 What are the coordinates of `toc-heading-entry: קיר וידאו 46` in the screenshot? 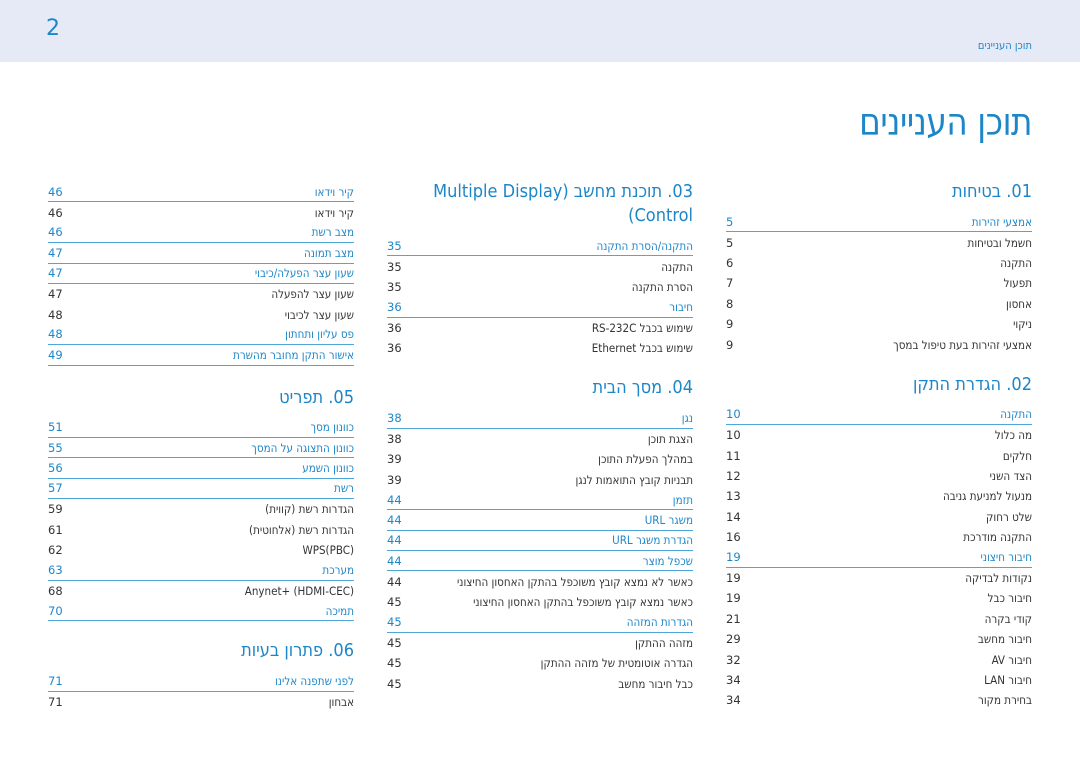 It's located at (201, 192).